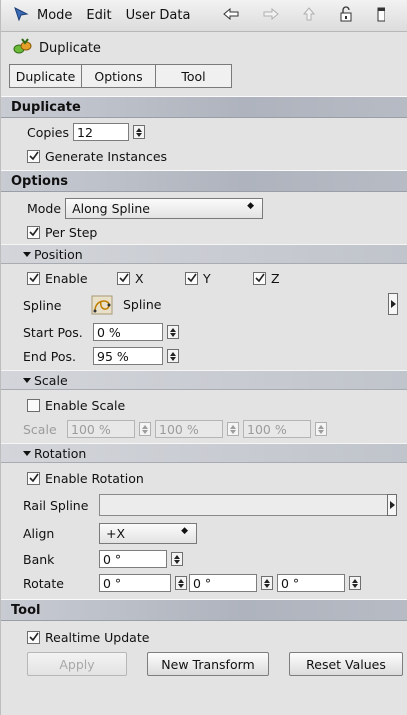 Image resolution: width=407 pixels, height=715 pixels. I want to click on section-options: Options, so click(204, 181).